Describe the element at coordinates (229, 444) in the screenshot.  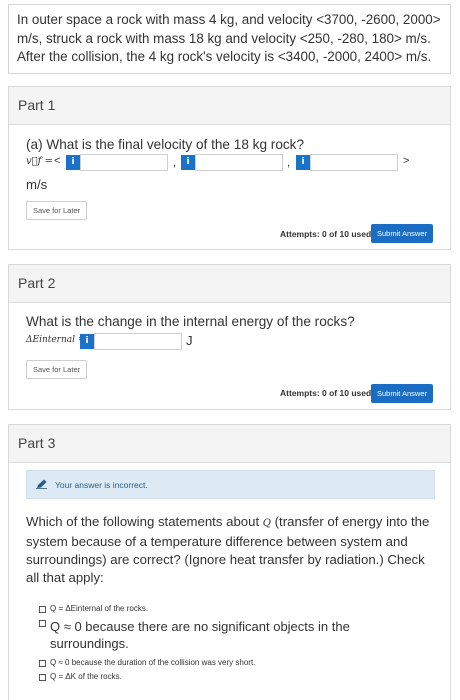
I see `part-3-header: Part 3` at that location.